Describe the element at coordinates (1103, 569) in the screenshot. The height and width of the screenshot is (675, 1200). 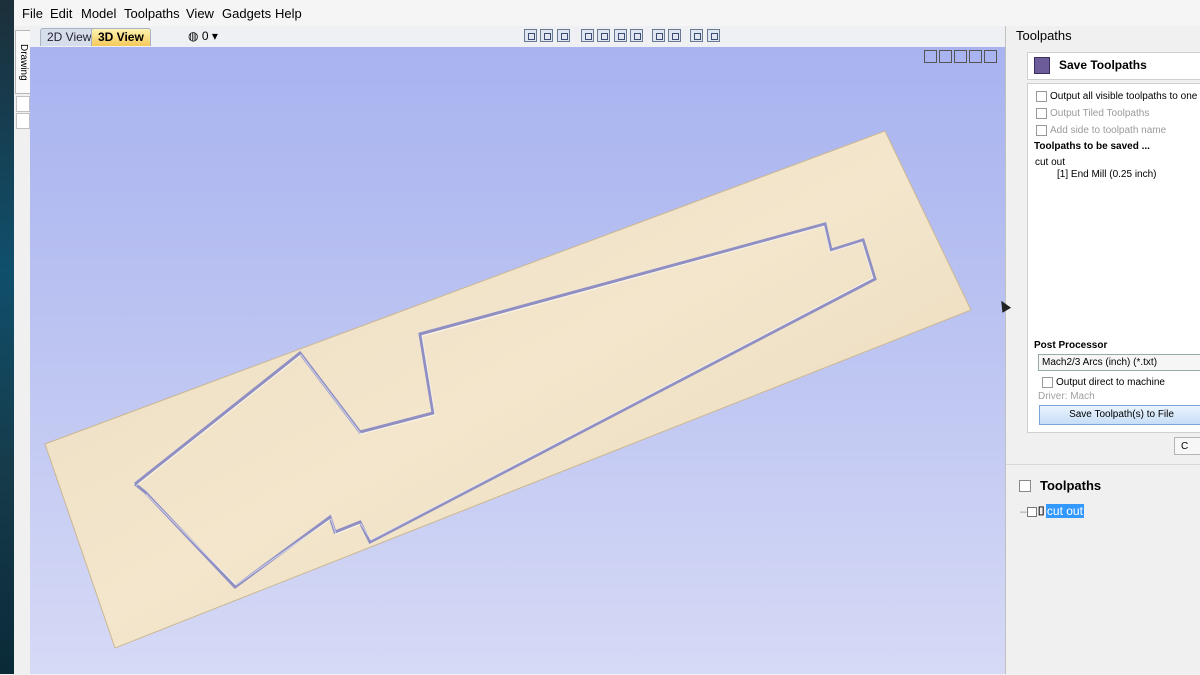
I see `toolpath-list: Toolpaths – ⌷ cut out` at that location.